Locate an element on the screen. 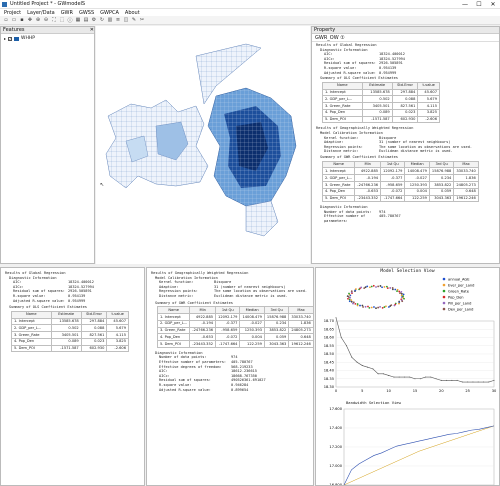  menu-layer-data: Layer/Data is located at coordinates (41, 13).